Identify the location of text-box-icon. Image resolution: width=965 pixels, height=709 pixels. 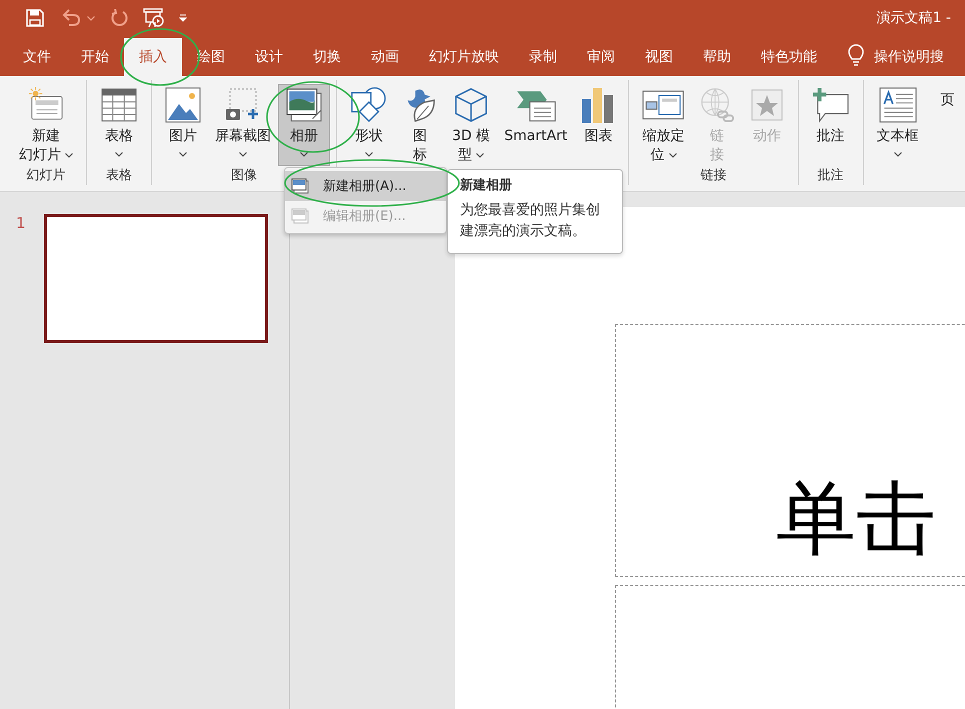
(897, 105).